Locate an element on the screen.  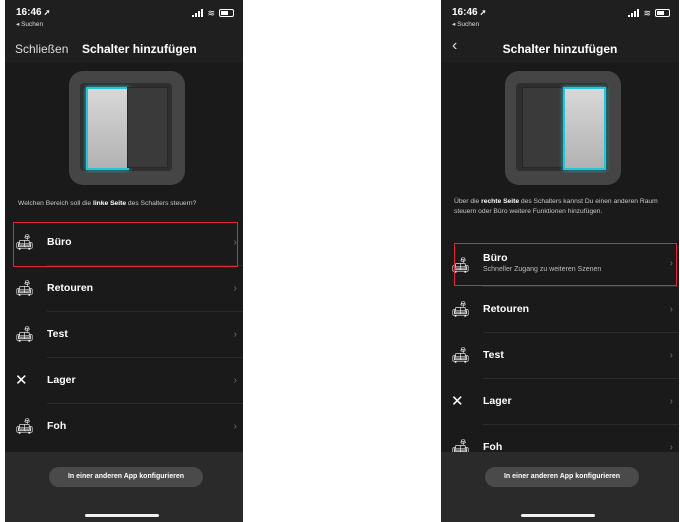
left-rocker-selected is located at coordinates (107, 128).